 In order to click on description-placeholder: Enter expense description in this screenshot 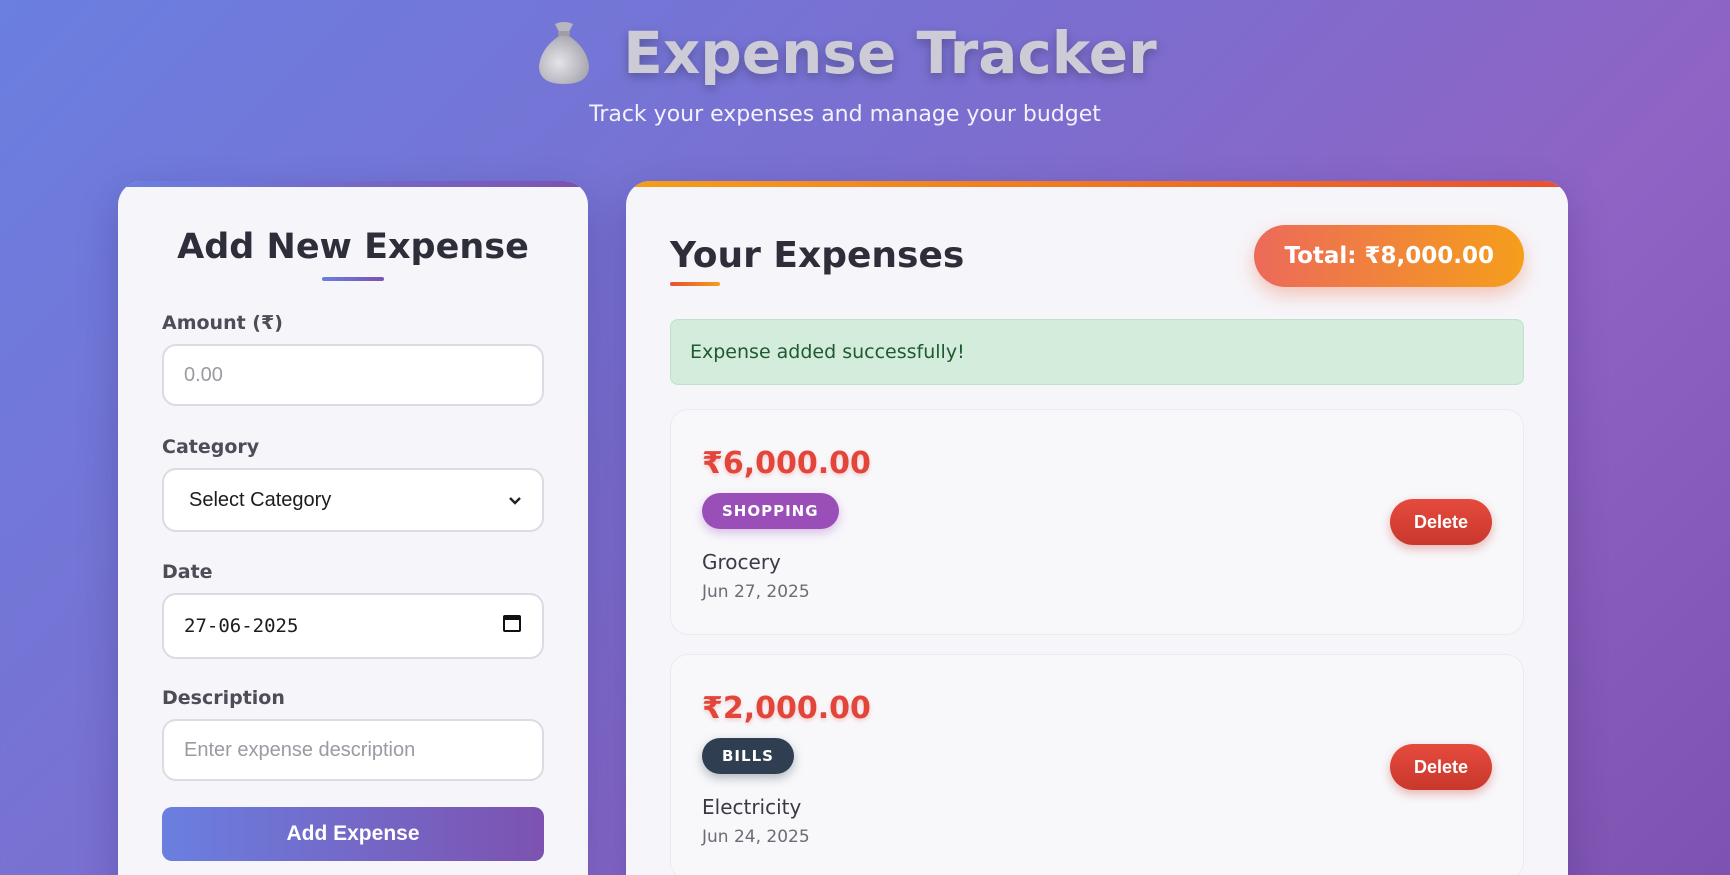, I will do `click(300, 749)`.